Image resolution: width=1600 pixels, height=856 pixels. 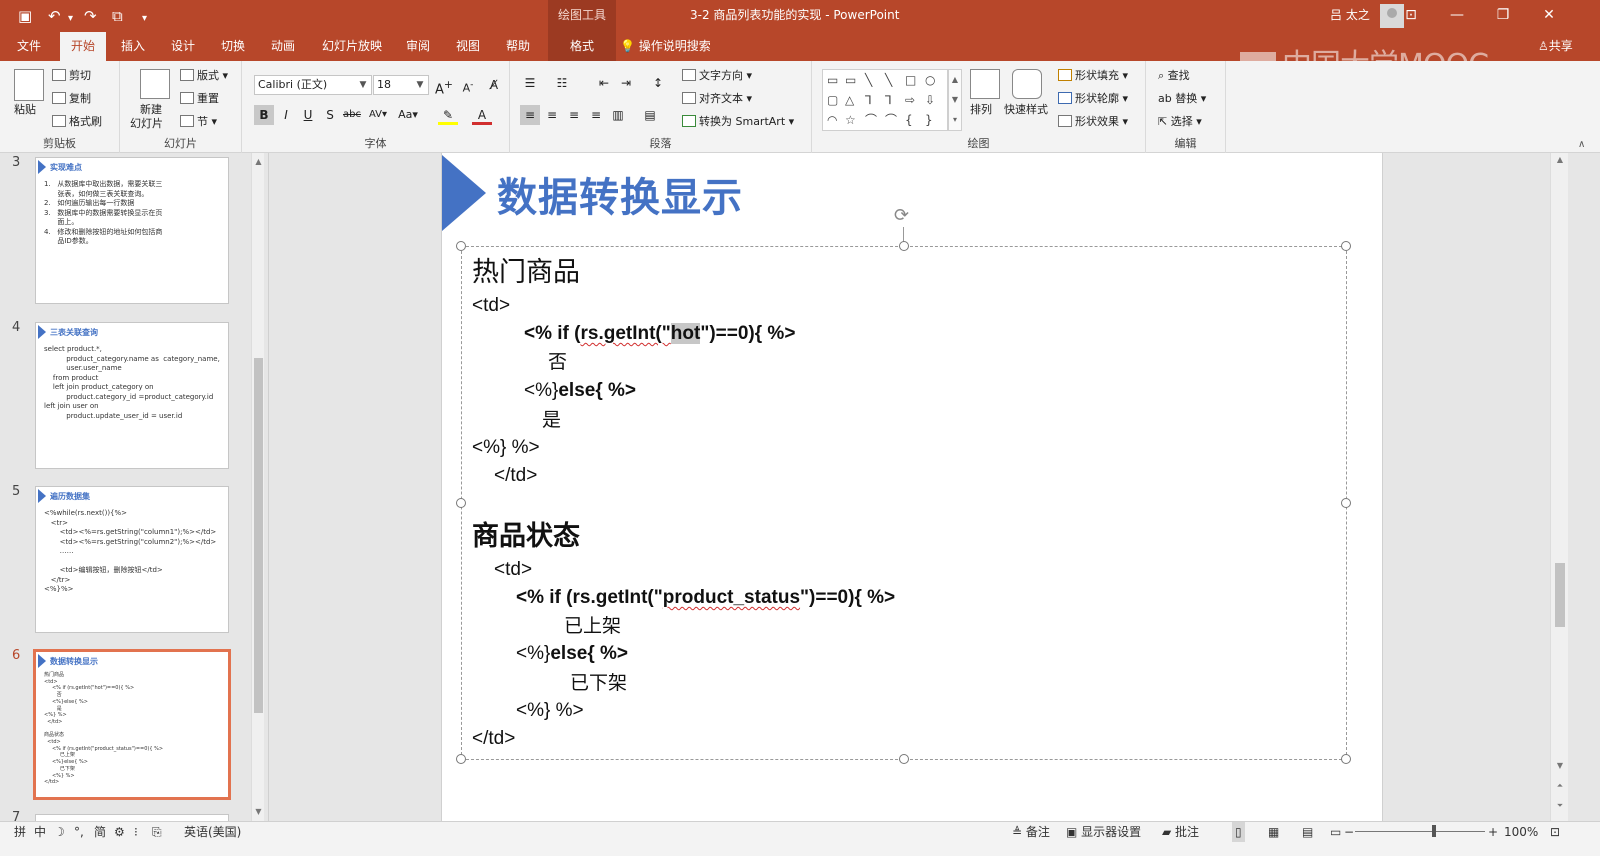 What do you see at coordinates (1180, 832) in the screenshot?
I see `comments-button: ▰ 批注` at bounding box center [1180, 832].